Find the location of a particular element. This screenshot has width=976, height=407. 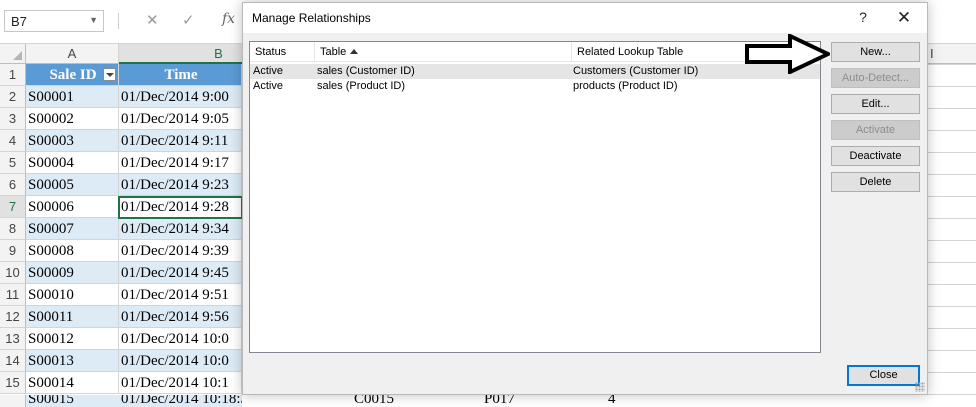

column-header-a: A is located at coordinates (72, 54).